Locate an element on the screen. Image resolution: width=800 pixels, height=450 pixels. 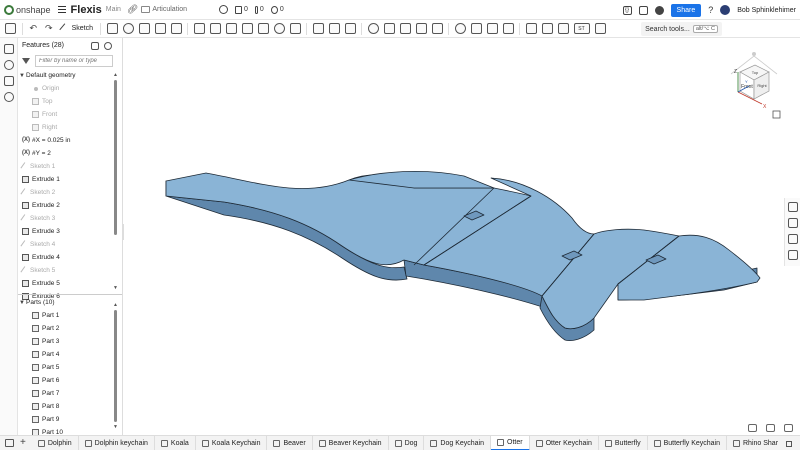
tab-dog-keychain: Dog Keychain is located at coordinates (458, 443).